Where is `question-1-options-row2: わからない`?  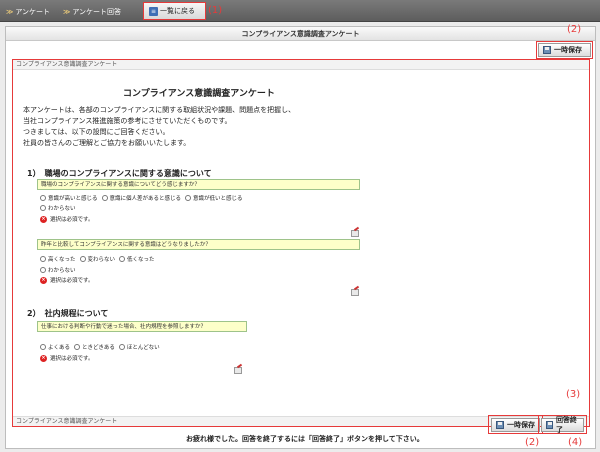
question-1-options-row2: わからない is located at coordinates (58, 208).